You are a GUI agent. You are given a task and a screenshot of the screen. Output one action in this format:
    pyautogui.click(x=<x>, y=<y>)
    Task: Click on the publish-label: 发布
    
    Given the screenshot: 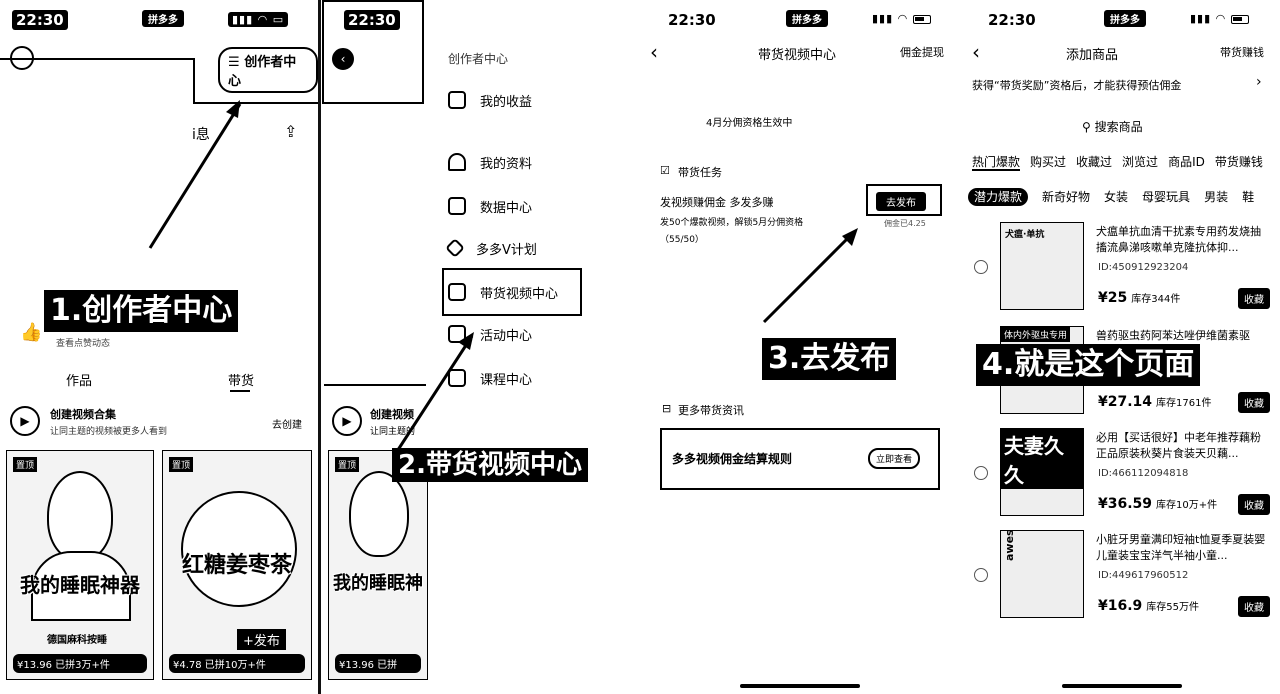 What is the action you would take?
    pyautogui.click(x=266, y=641)
    